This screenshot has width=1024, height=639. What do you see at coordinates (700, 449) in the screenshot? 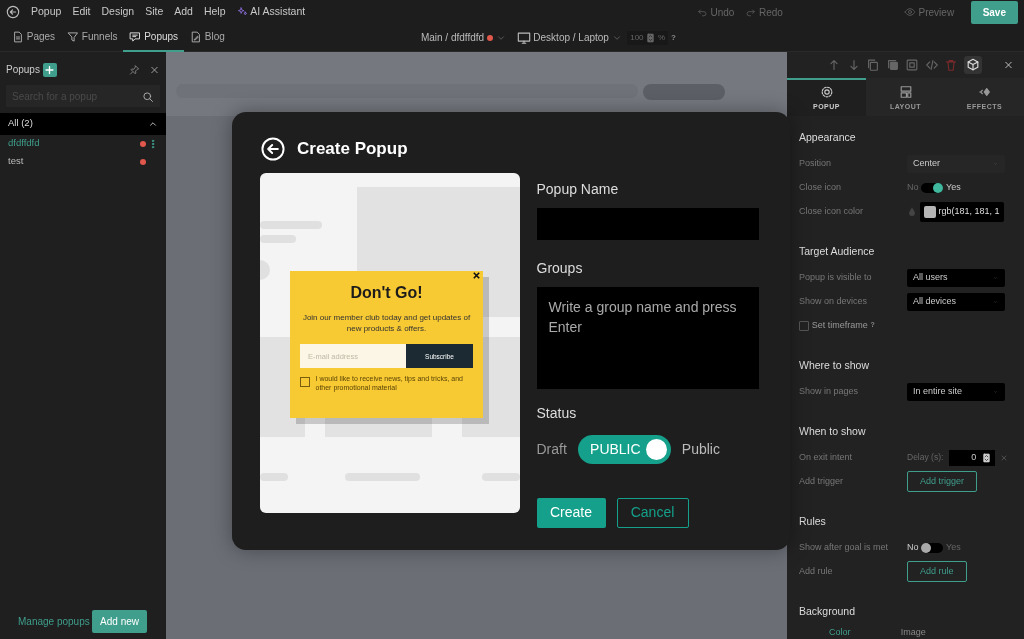
I see `status-option-label: Public` at bounding box center [700, 449].